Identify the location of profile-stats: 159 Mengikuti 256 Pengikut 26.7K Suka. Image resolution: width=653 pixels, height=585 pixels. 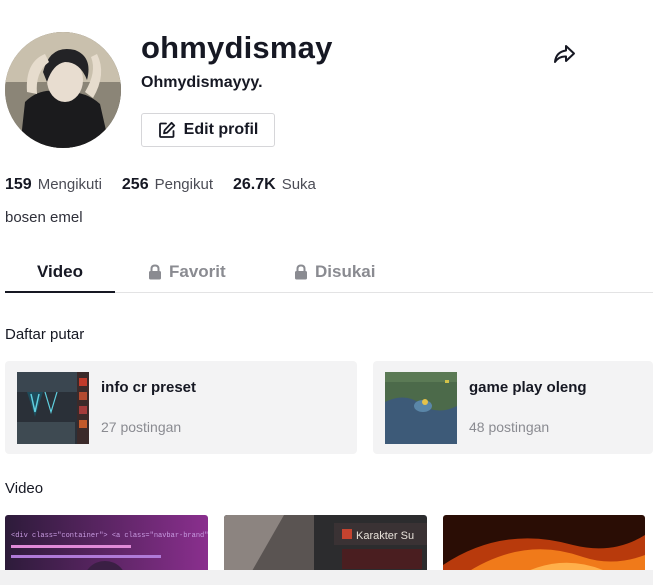
(160, 185).